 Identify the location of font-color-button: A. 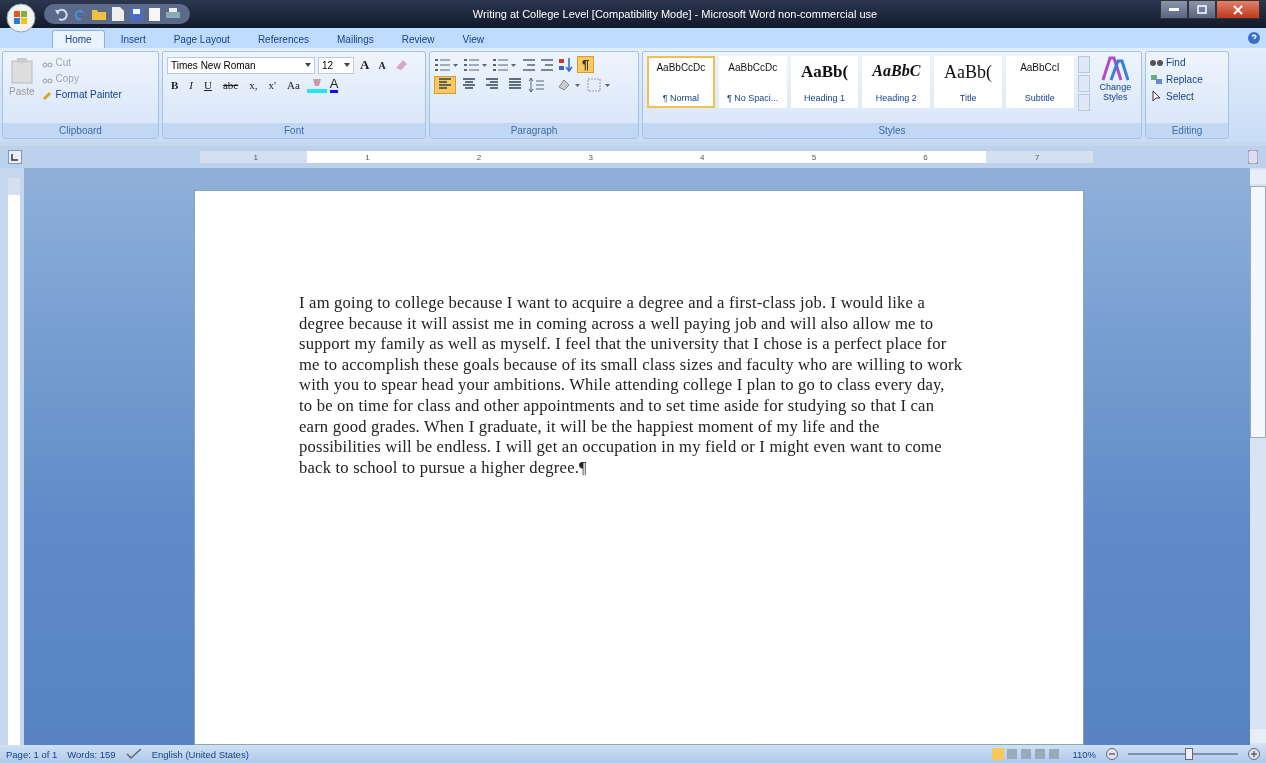
(334, 85).